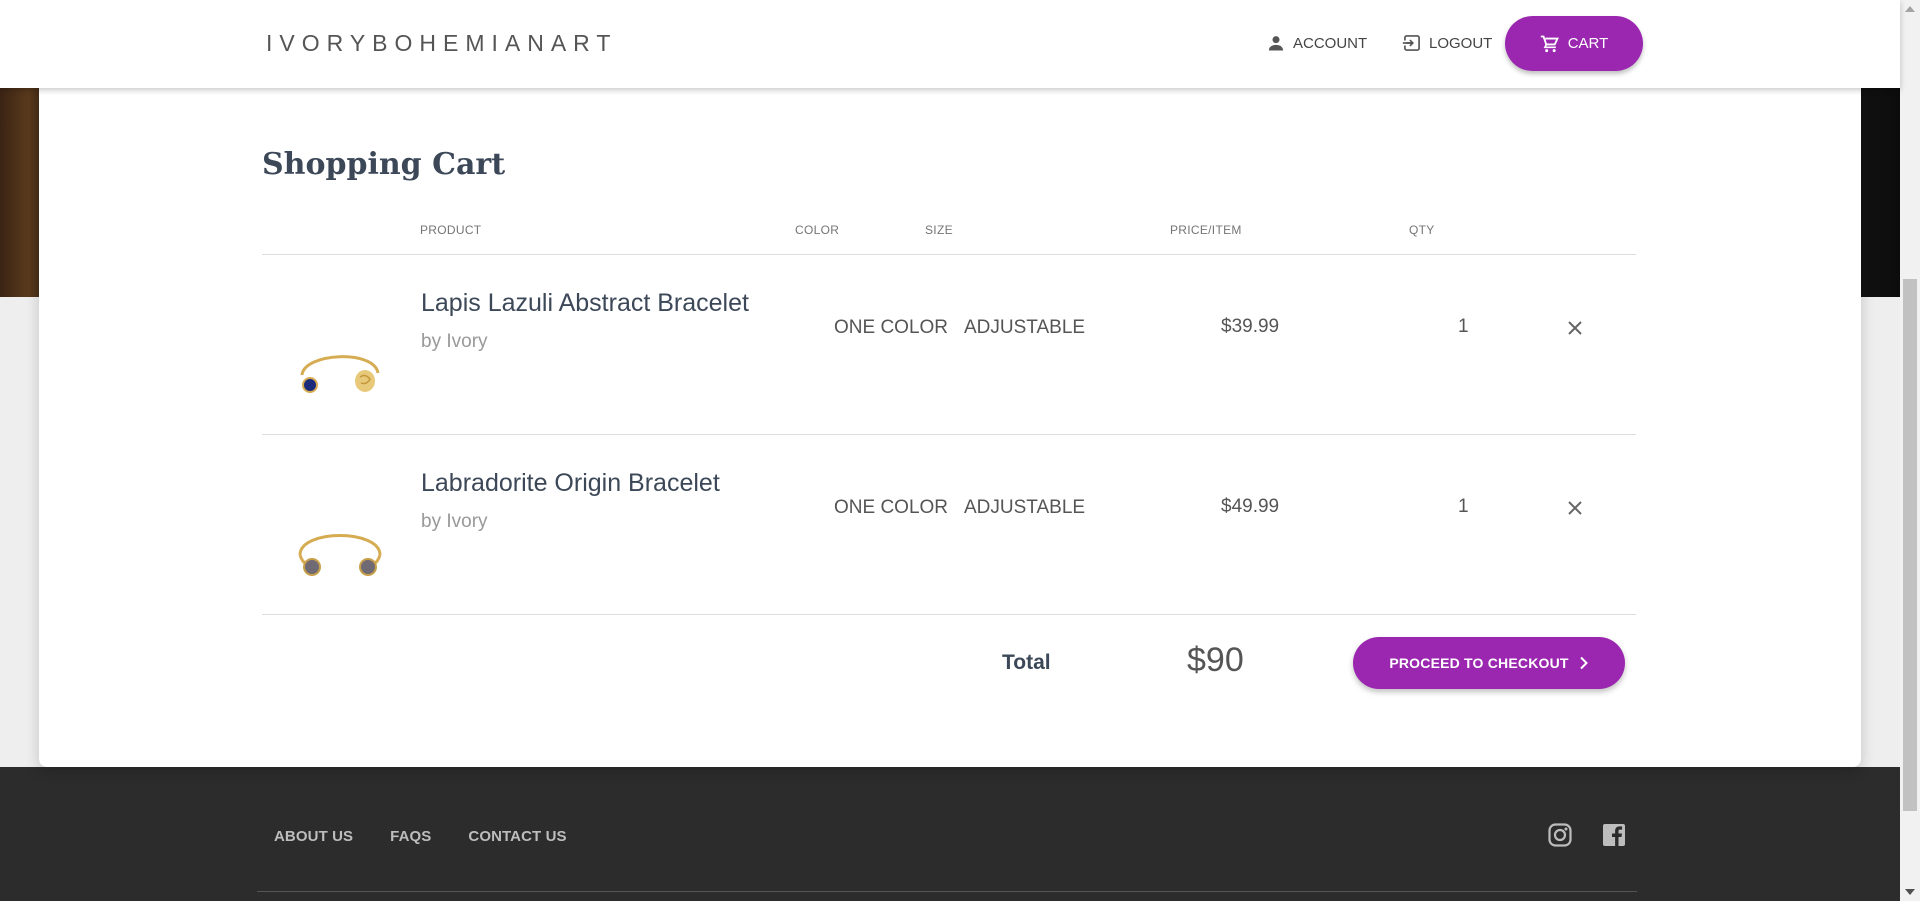 The image size is (1920, 901). I want to click on column-header-size: SIZE, so click(939, 230).